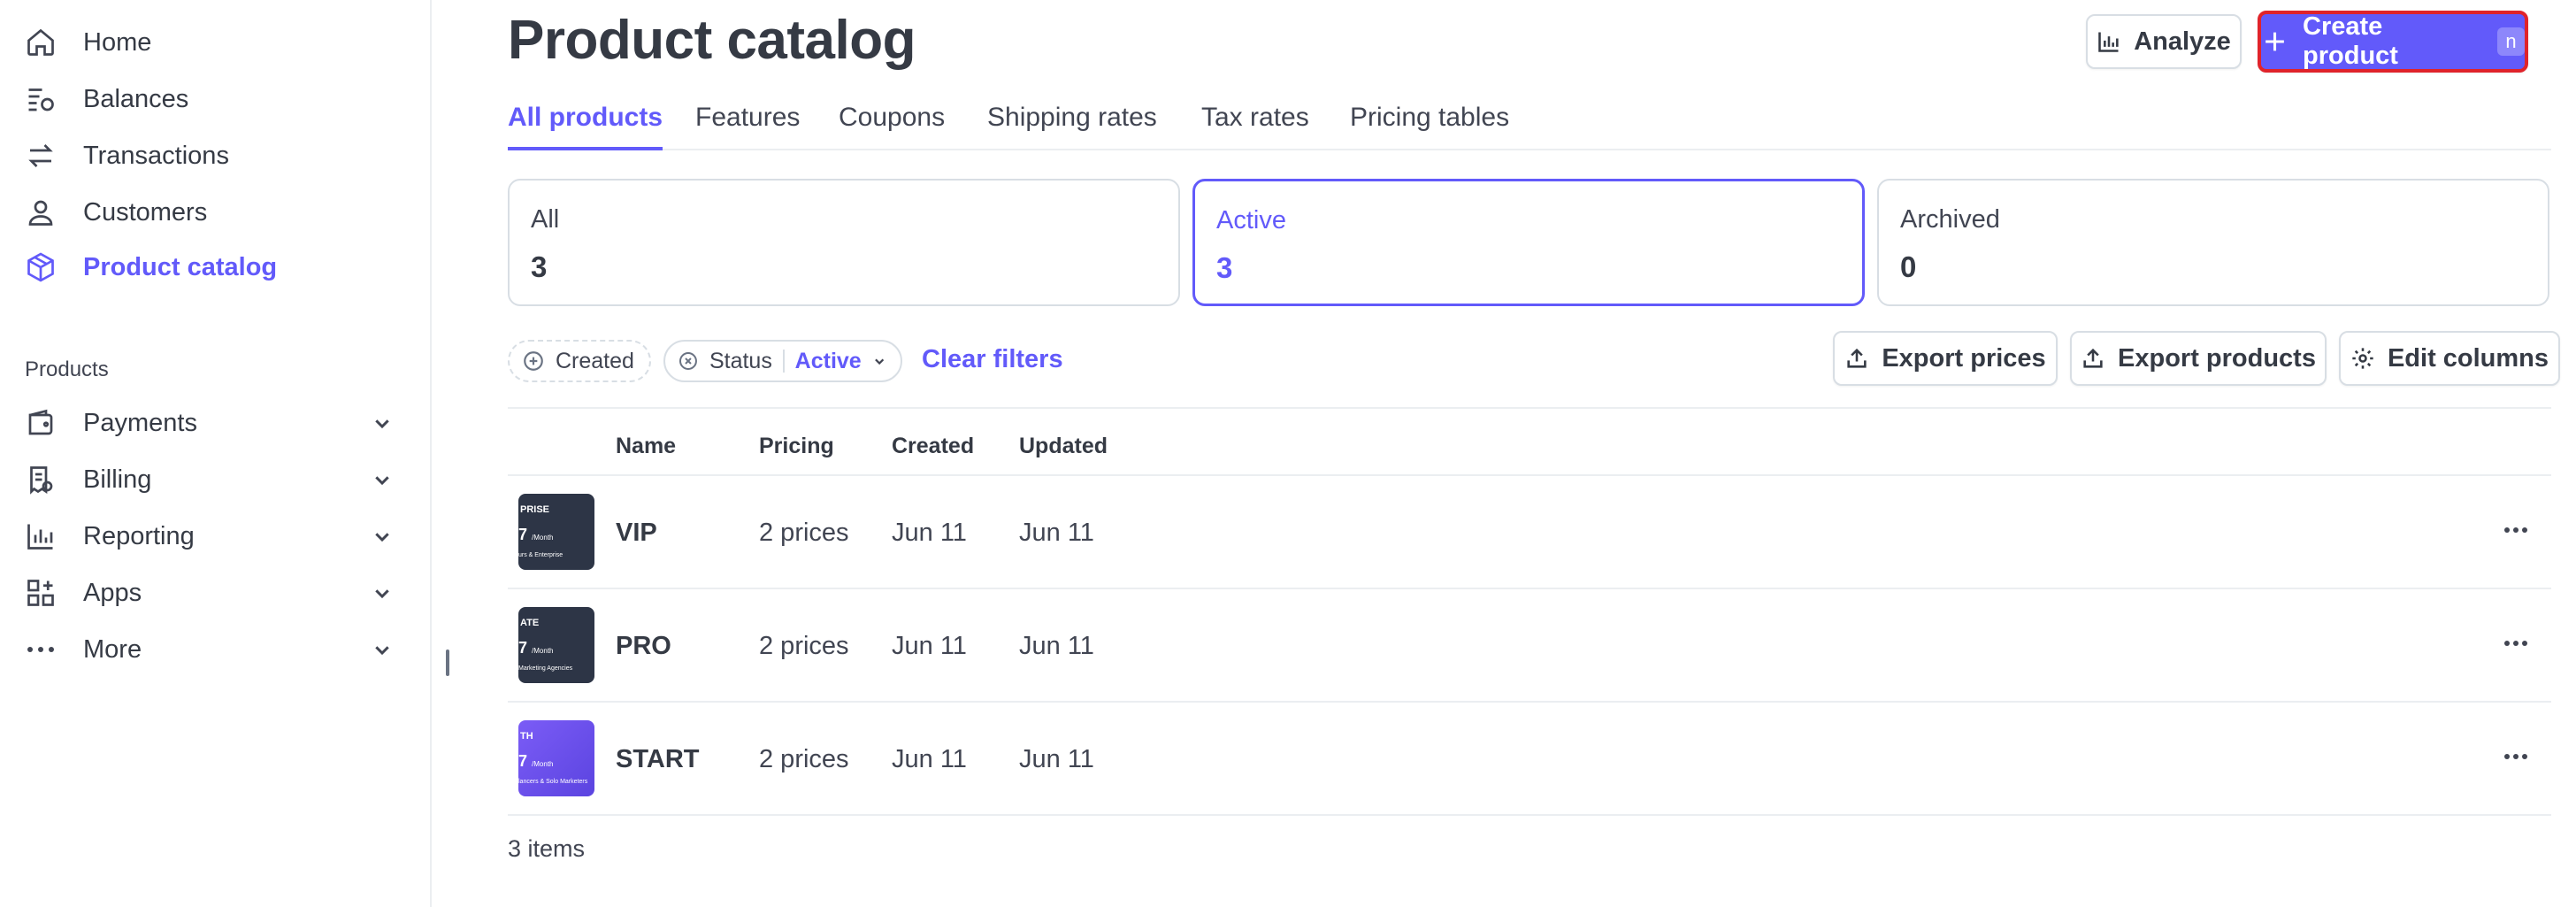  What do you see at coordinates (933, 447) in the screenshot?
I see `column-header-created: Created` at bounding box center [933, 447].